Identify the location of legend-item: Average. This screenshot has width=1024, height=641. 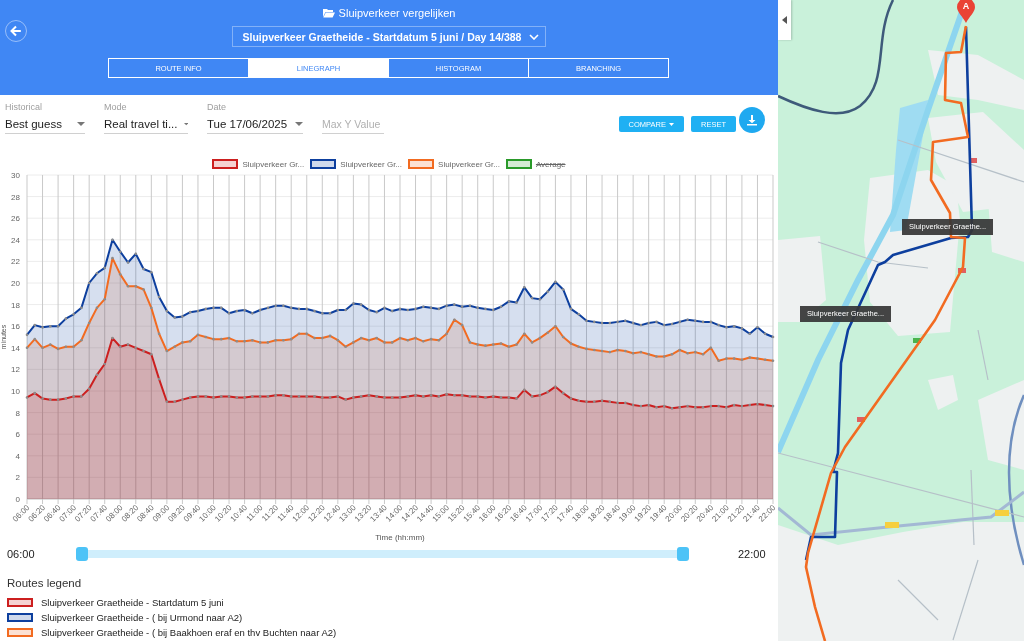
(535, 164).